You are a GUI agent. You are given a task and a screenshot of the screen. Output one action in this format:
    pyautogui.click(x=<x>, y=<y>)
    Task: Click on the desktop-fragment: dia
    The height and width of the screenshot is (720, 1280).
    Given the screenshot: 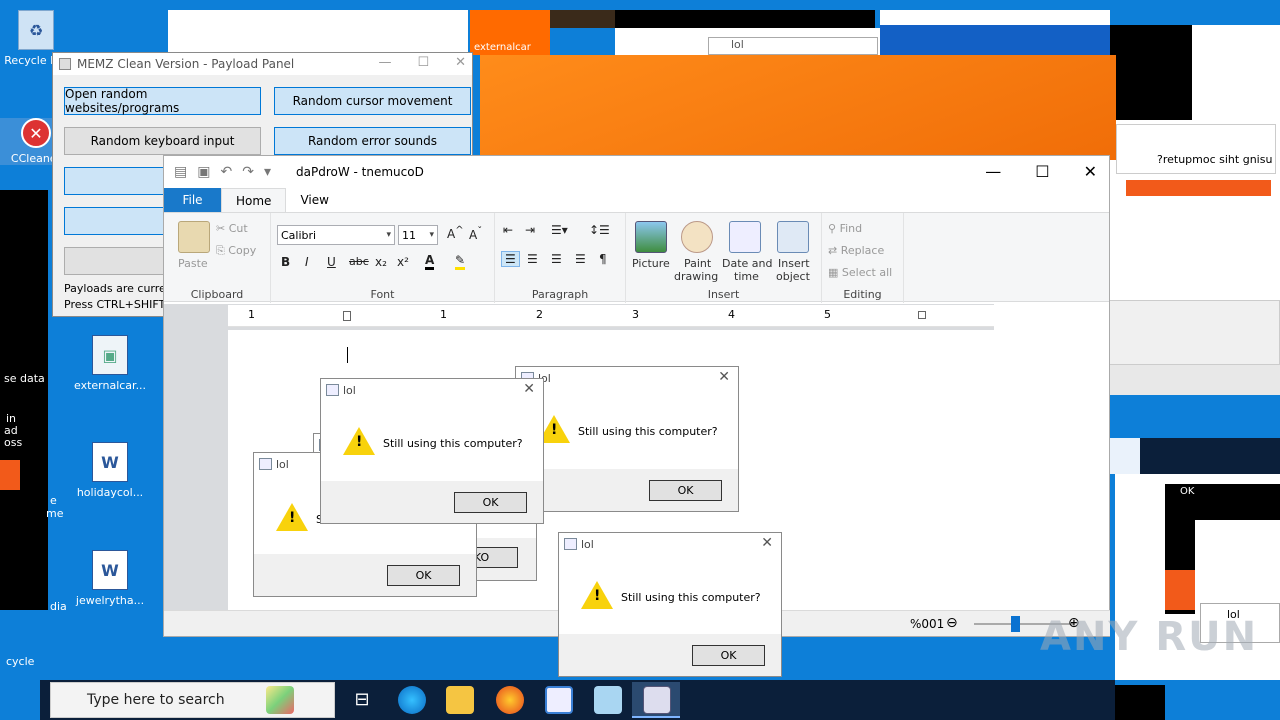 What is the action you would take?
    pyautogui.click(x=58, y=606)
    